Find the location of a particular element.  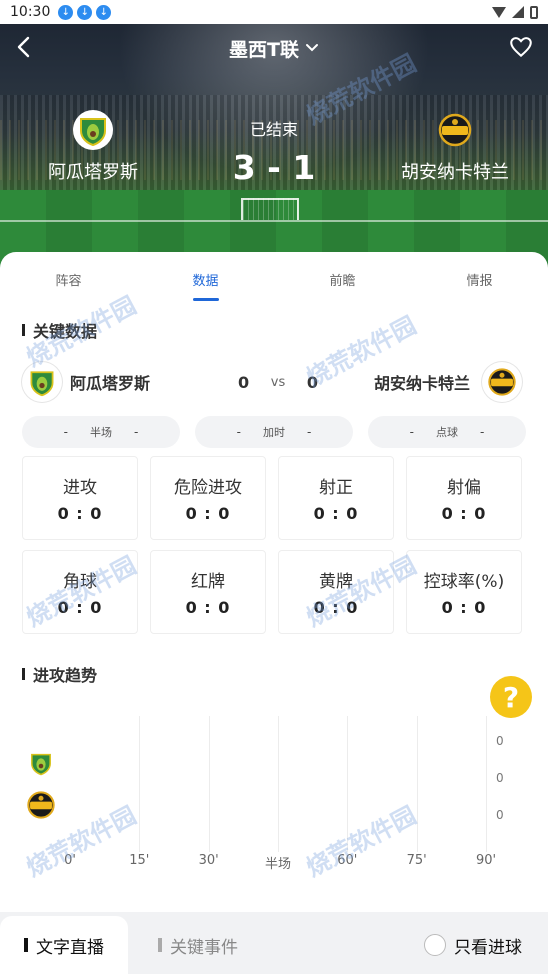

away-team: 胡安纳卡特兰 is located at coordinates (455, 147).